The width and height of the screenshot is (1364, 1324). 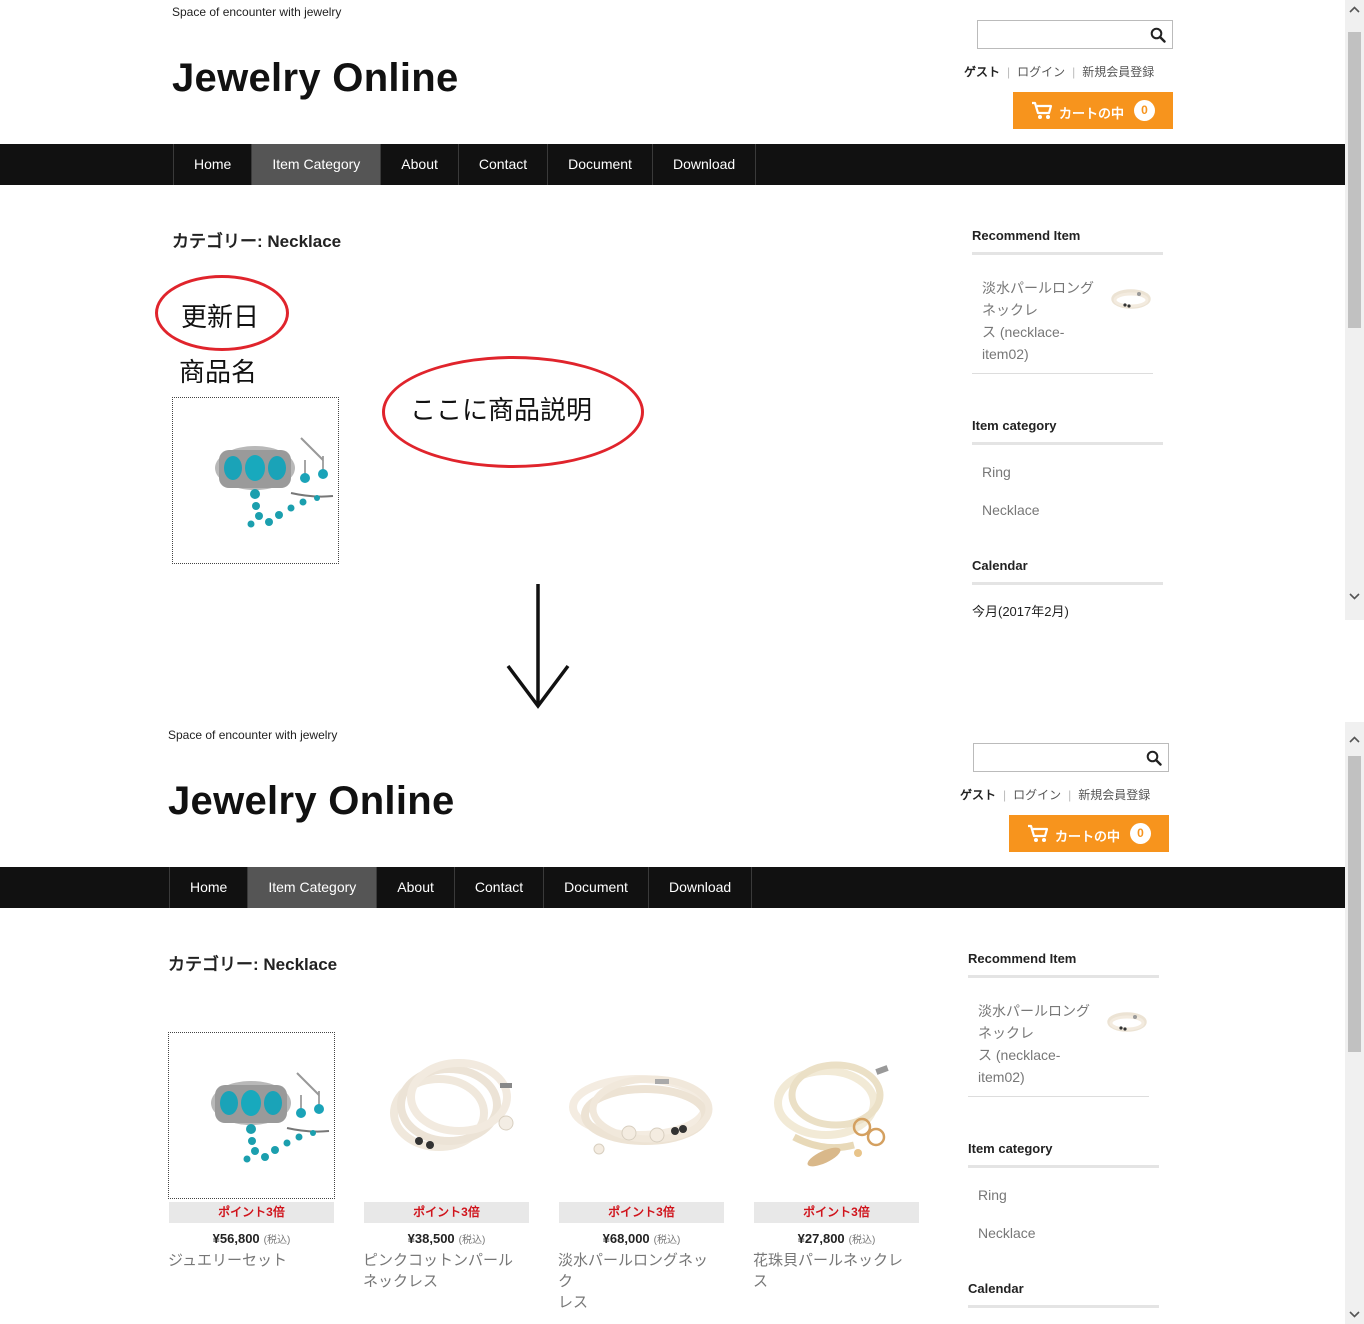 I want to click on product-name-line: ネックレス, so click(x=401, y=1281).